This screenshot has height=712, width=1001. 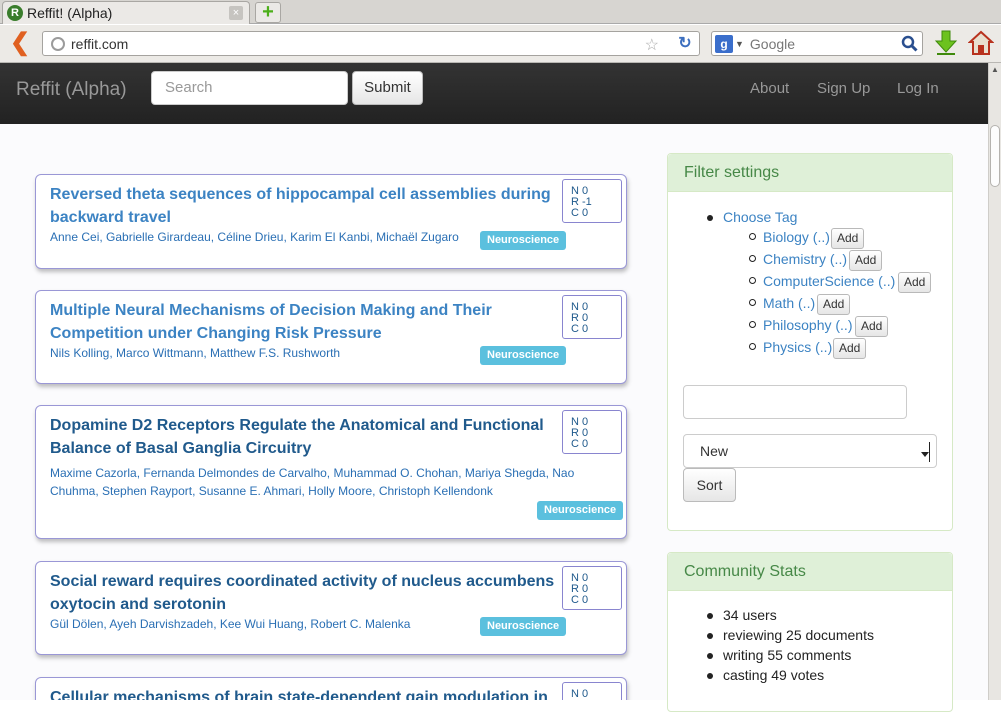 I want to click on sort-order-selected: New, so click(x=714, y=451).